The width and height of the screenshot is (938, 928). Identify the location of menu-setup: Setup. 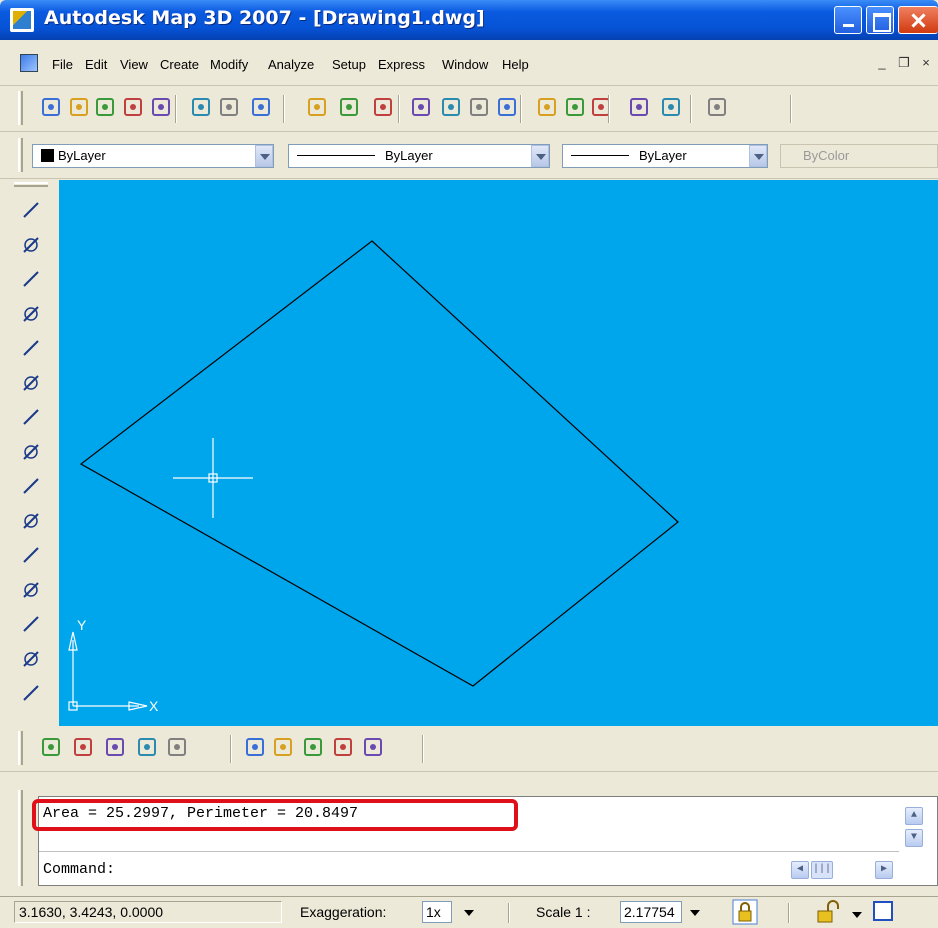
(349, 64).